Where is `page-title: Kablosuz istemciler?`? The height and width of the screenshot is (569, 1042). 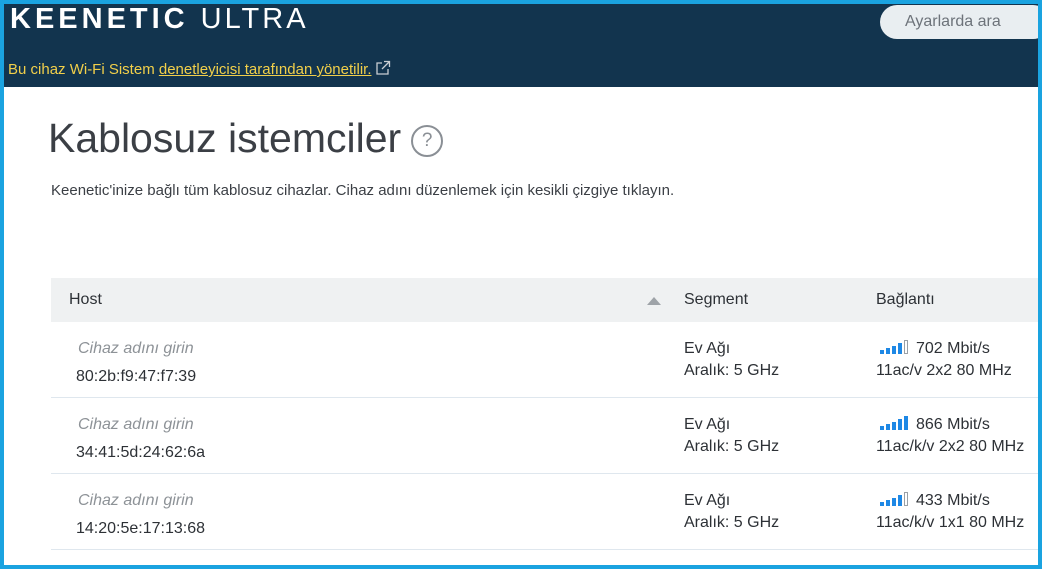
page-title: Kablosuz istemciler? is located at coordinates (246, 138).